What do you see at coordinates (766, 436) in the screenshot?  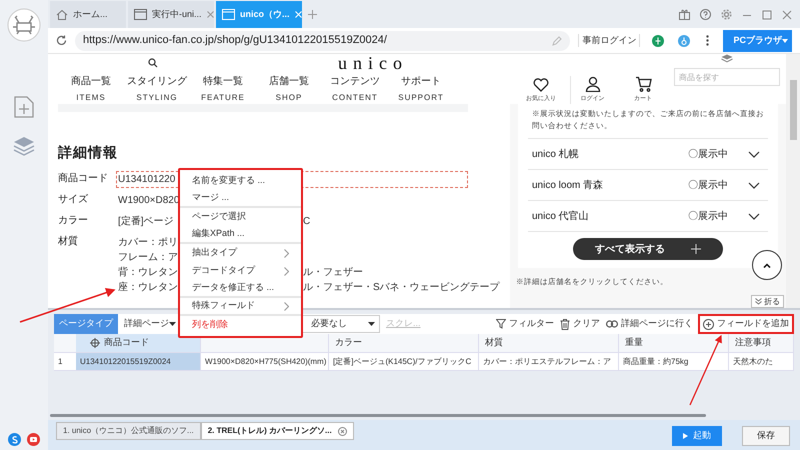 I see `save-button: 保存` at bounding box center [766, 436].